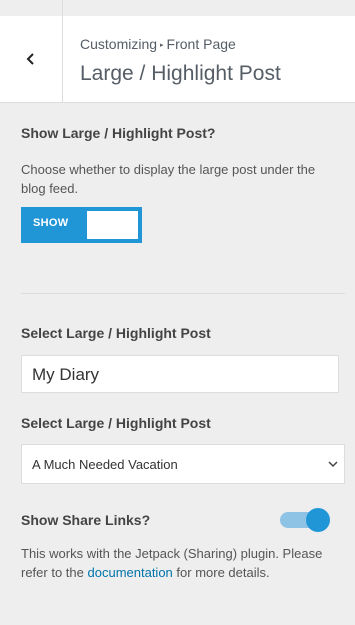 This screenshot has width=355, height=625. I want to click on share-links-switch, so click(305, 520).